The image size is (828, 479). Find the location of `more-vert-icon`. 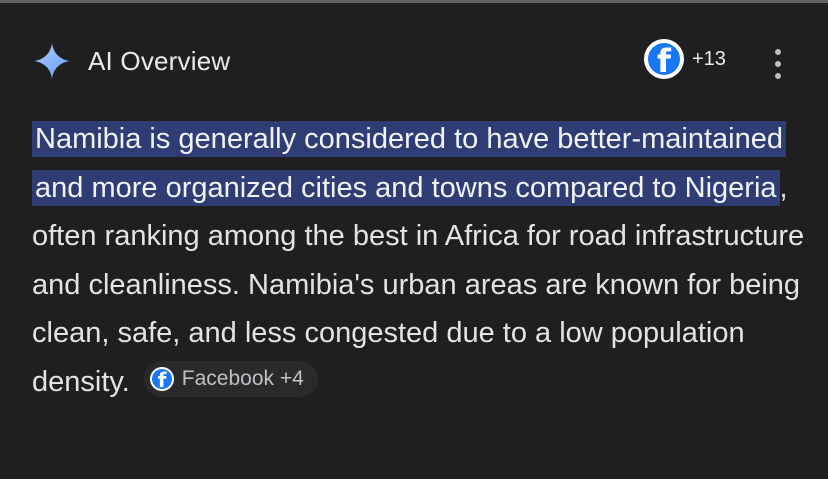

more-vert-icon is located at coordinates (778, 64).